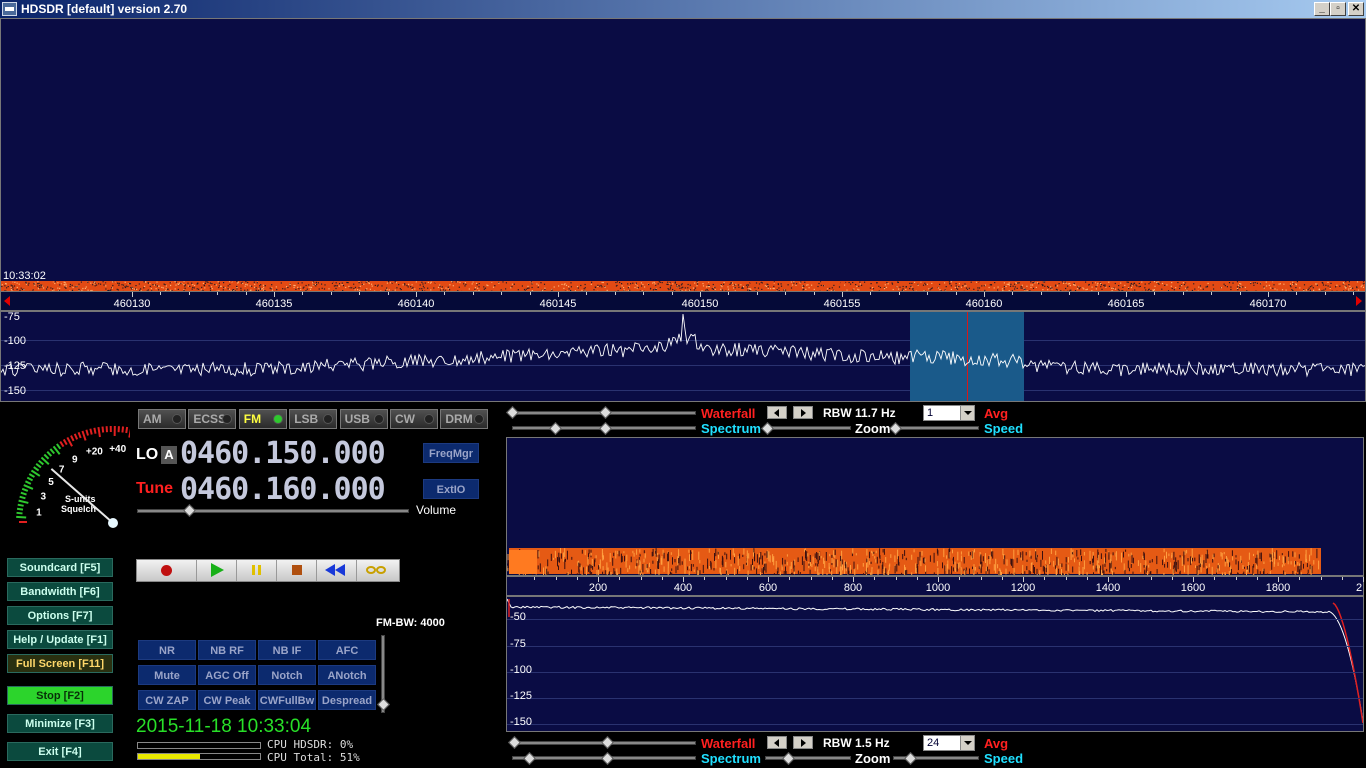 This screenshot has width=1366, height=768. I want to click on af-waterfall, so click(935, 506).